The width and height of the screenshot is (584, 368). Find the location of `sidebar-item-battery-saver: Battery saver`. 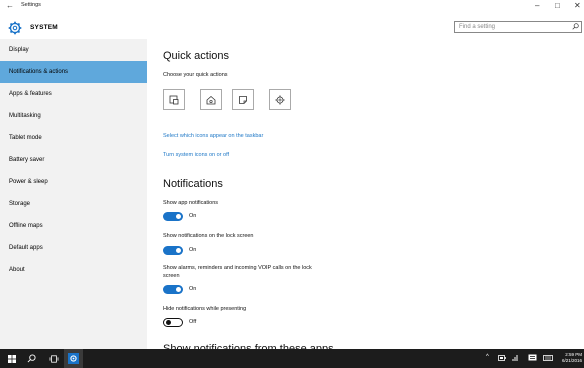

sidebar-item-battery-saver: Battery saver is located at coordinates (73, 160).